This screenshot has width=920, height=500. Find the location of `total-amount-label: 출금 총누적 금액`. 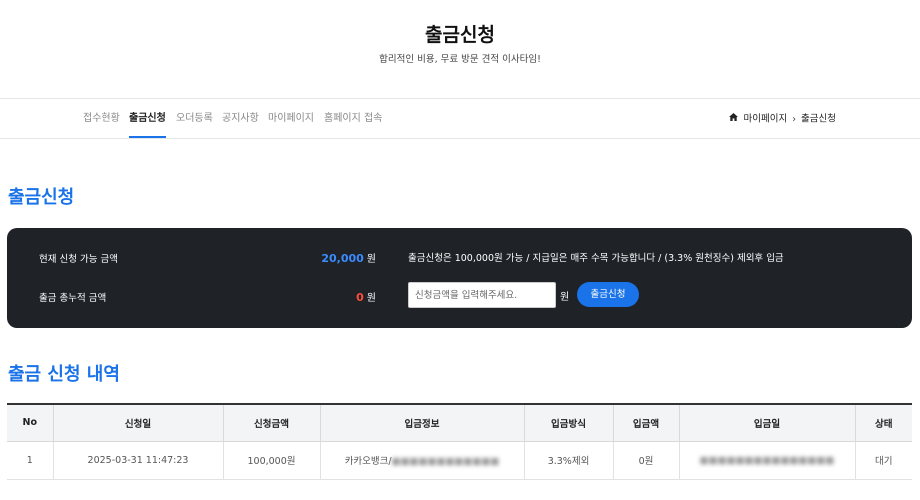

total-amount-label: 출금 총누적 금액 is located at coordinates (73, 298).